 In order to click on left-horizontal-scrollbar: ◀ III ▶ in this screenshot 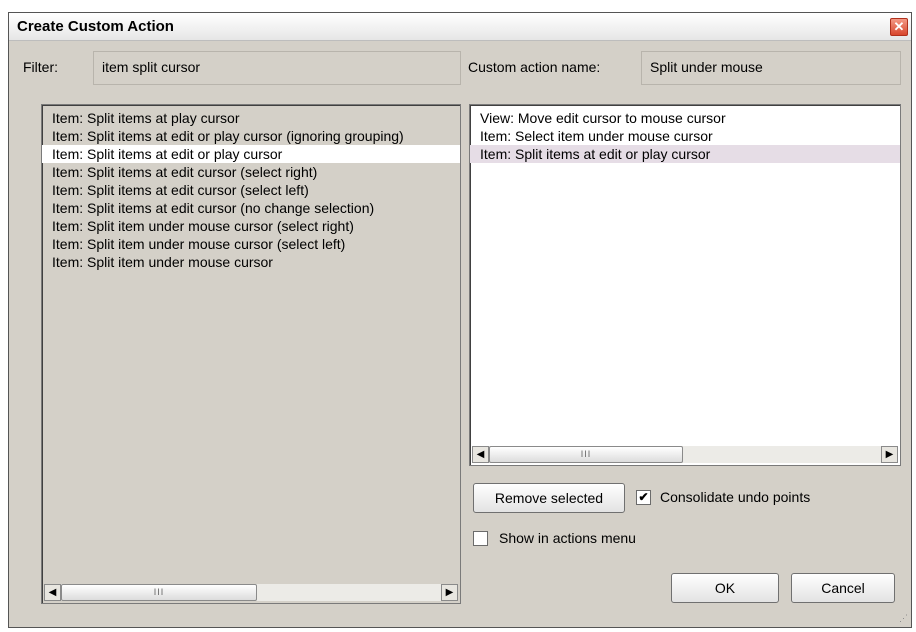, I will do `click(251, 592)`.